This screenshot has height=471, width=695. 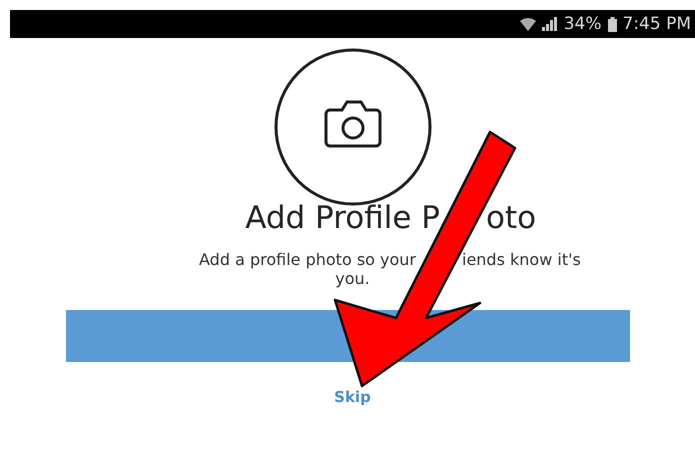 What do you see at coordinates (352, 278) in the screenshot?
I see `description-text: you.` at bounding box center [352, 278].